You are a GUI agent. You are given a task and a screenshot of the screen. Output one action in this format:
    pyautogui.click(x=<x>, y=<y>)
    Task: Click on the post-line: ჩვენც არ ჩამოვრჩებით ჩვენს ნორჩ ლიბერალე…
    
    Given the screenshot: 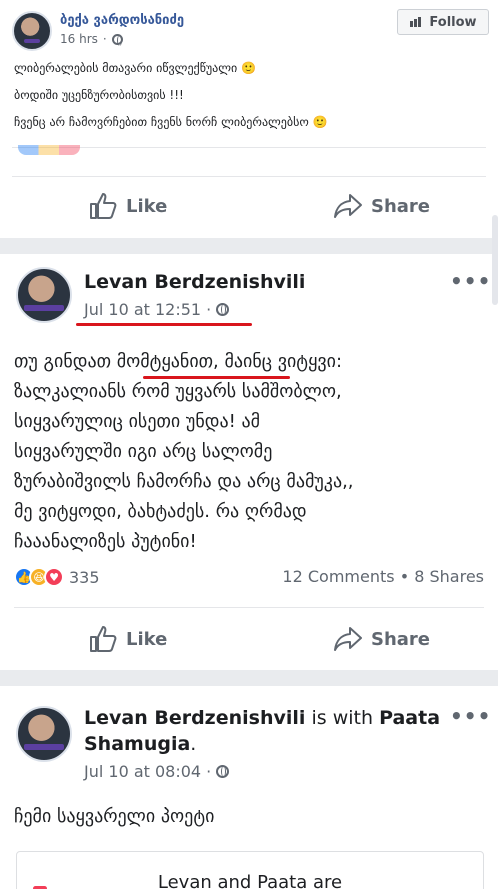 What is the action you would take?
    pyautogui.click(x=171, y=122)
    